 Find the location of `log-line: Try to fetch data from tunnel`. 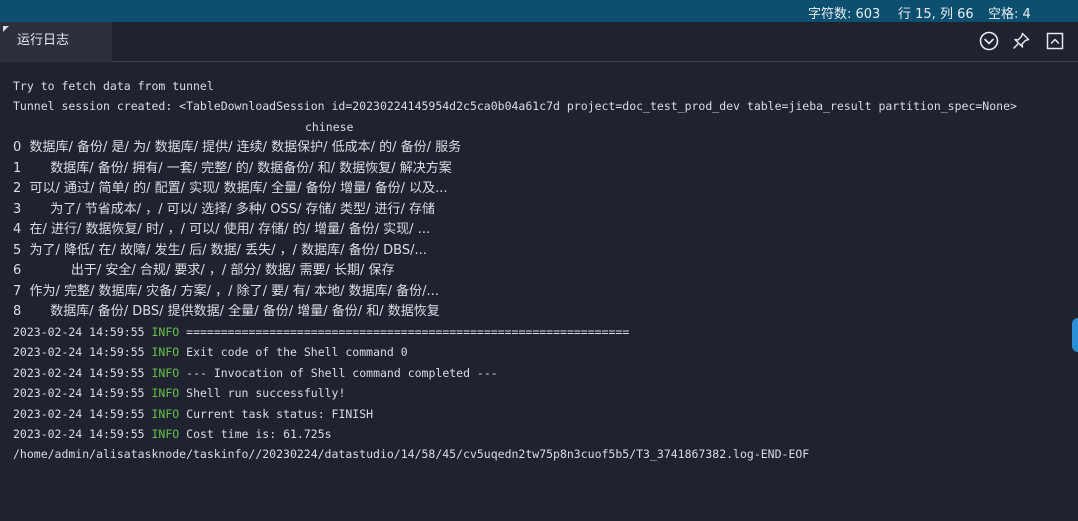

log-line: Try to fetch data from tunnel is located at coordinates (113, 86).